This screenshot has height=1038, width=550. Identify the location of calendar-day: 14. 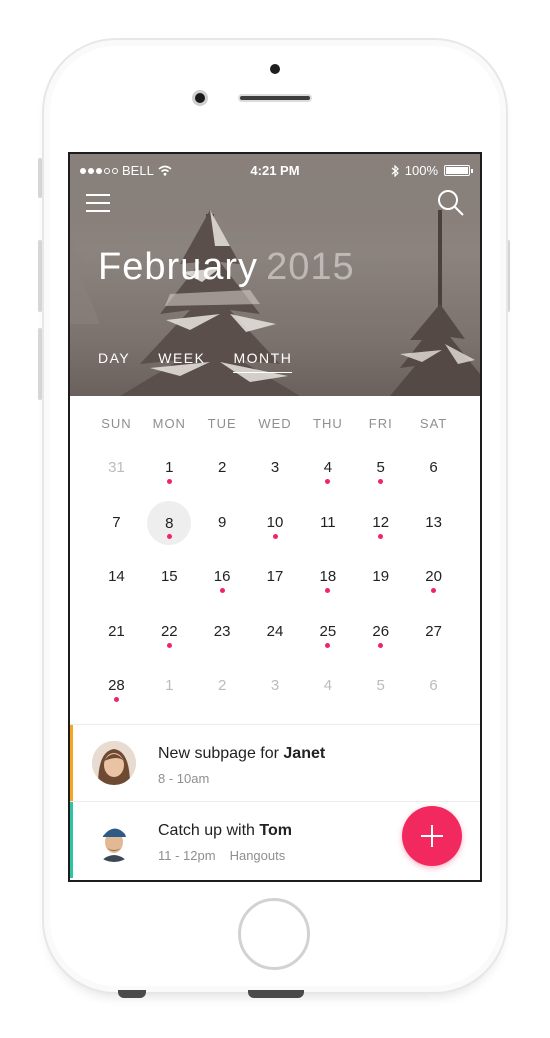
(116, 576).